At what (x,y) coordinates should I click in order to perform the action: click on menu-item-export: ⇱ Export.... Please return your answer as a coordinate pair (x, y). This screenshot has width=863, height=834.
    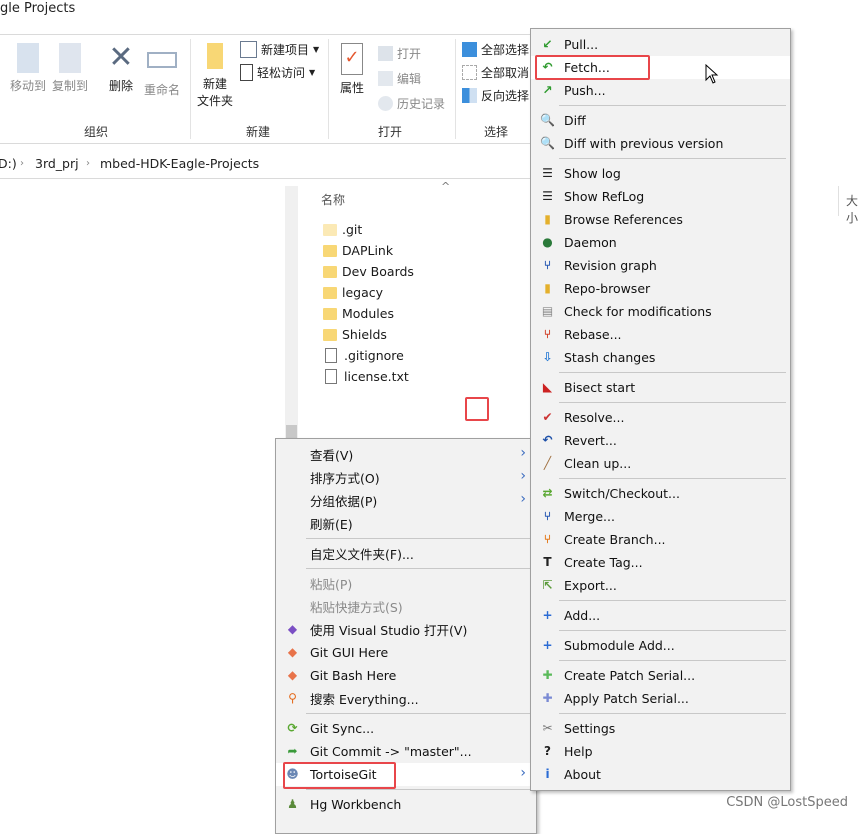
    Looking at the image, I should click on (660, 585).